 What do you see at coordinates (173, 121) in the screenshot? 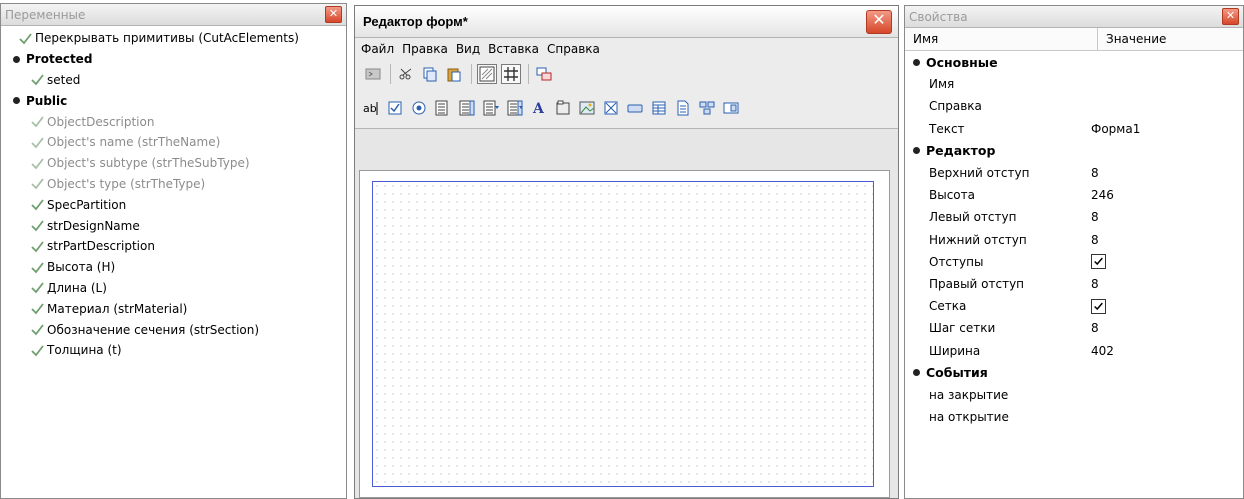
I see `tree-item: ObjectDescription` at bounding box center [173, 121].